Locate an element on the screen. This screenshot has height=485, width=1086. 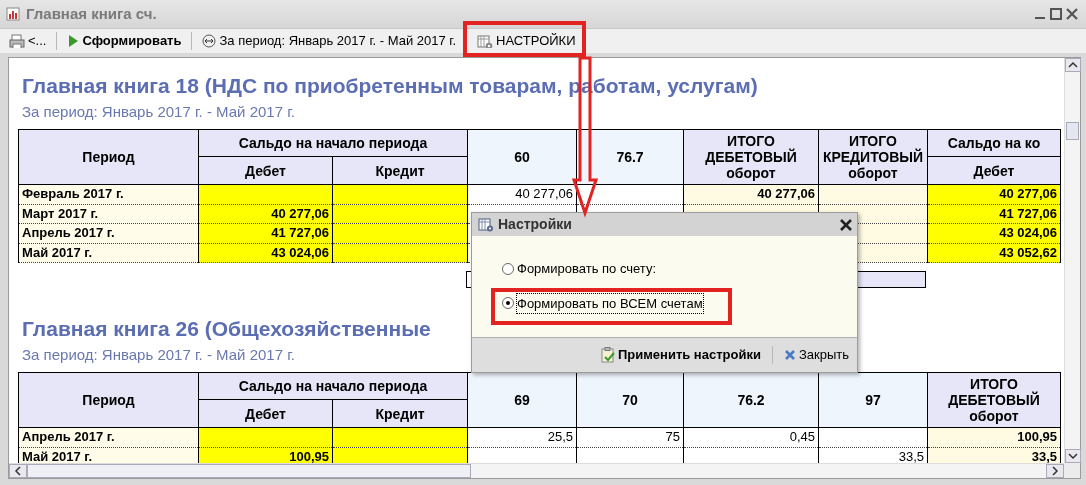
window-title: Главная книга сч. is located at coordinates (92, 13).